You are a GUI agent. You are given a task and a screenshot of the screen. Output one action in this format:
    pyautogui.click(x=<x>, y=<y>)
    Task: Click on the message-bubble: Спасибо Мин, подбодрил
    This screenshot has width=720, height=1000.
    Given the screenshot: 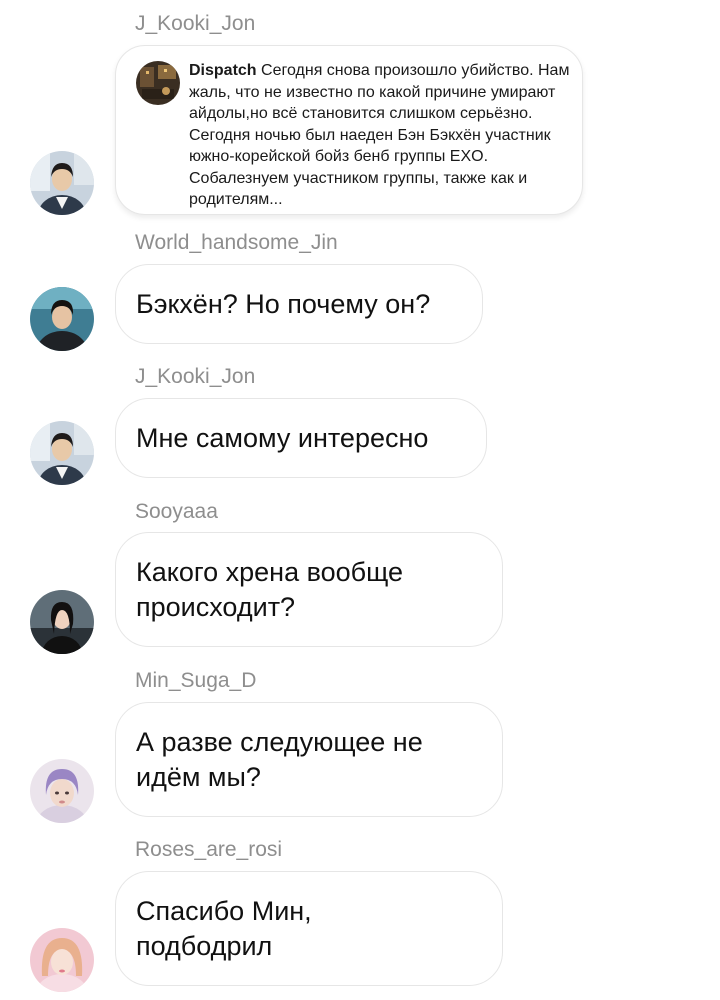 What is the action you would take?
    pyautogui.click(x=309, y=928)
    